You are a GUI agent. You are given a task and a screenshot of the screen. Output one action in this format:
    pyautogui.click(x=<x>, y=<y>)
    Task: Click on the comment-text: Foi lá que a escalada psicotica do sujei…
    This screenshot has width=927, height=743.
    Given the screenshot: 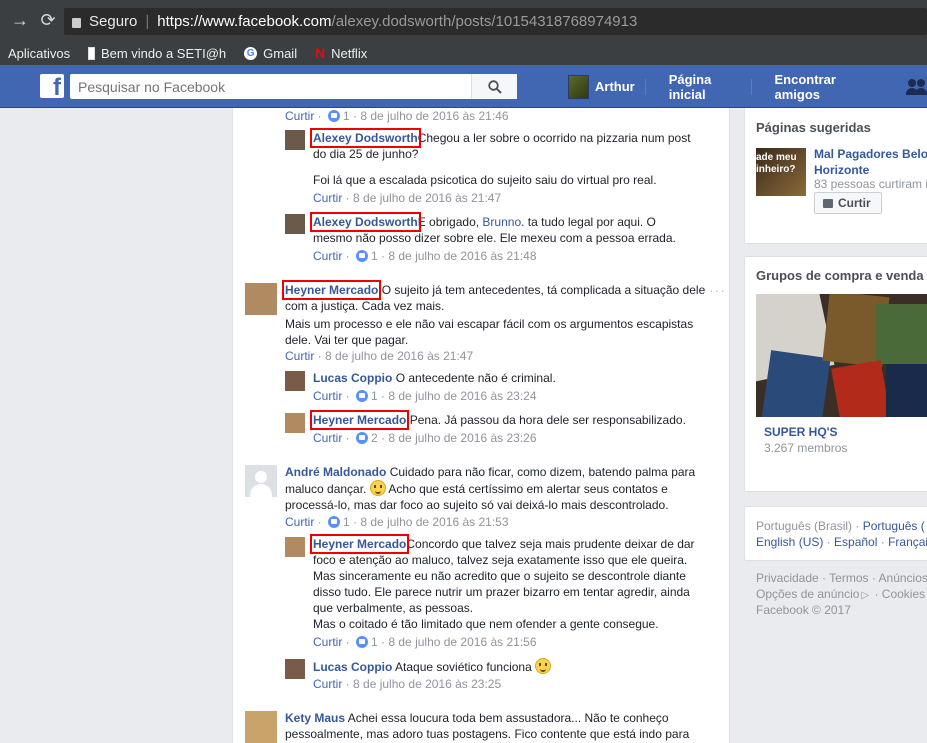 What is the action you would take?
    pyautogui.click(x=485, y=180)
    